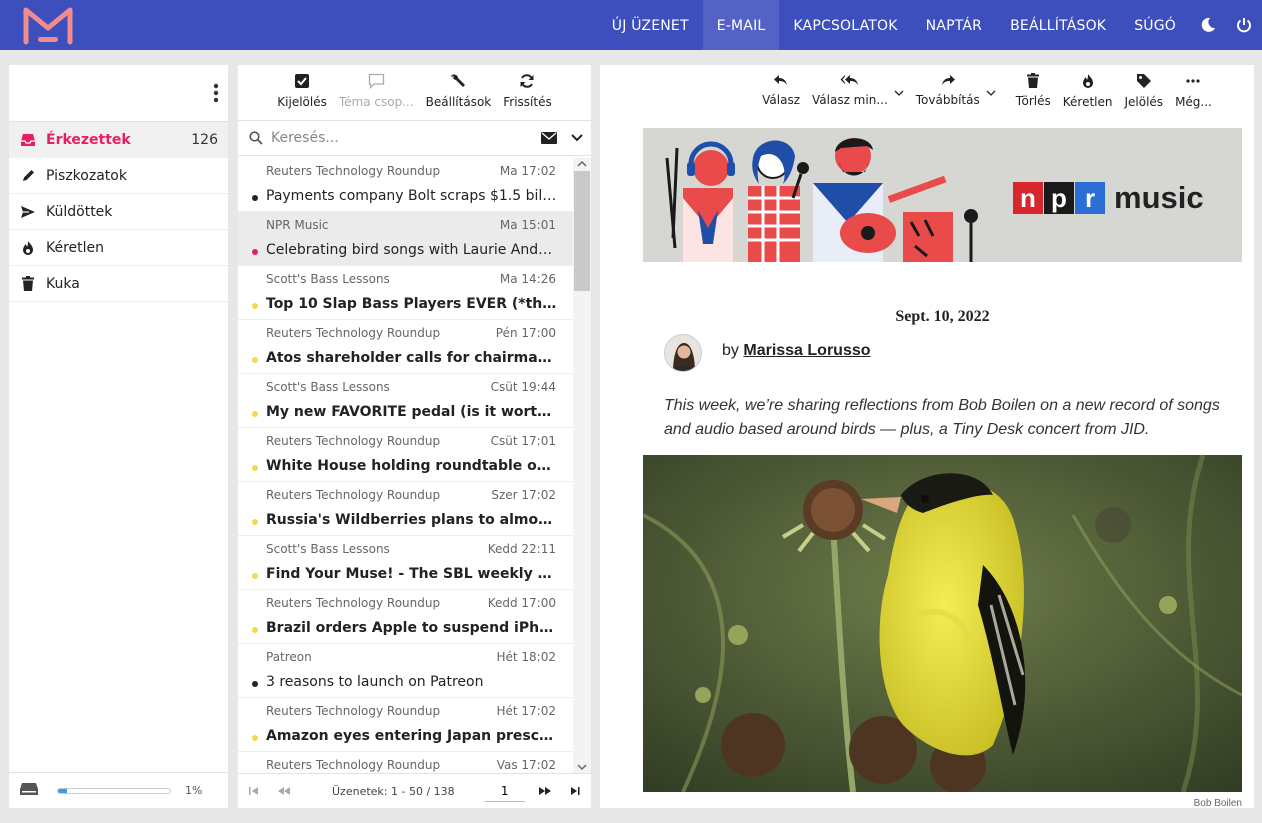 The width and height of the screenshot is (1262, 823). What do you see at coordinates (942, 316) in the screenshot?
I see `newsletter-date: Sept. 10, 2022` at bounding box center [942, 316].